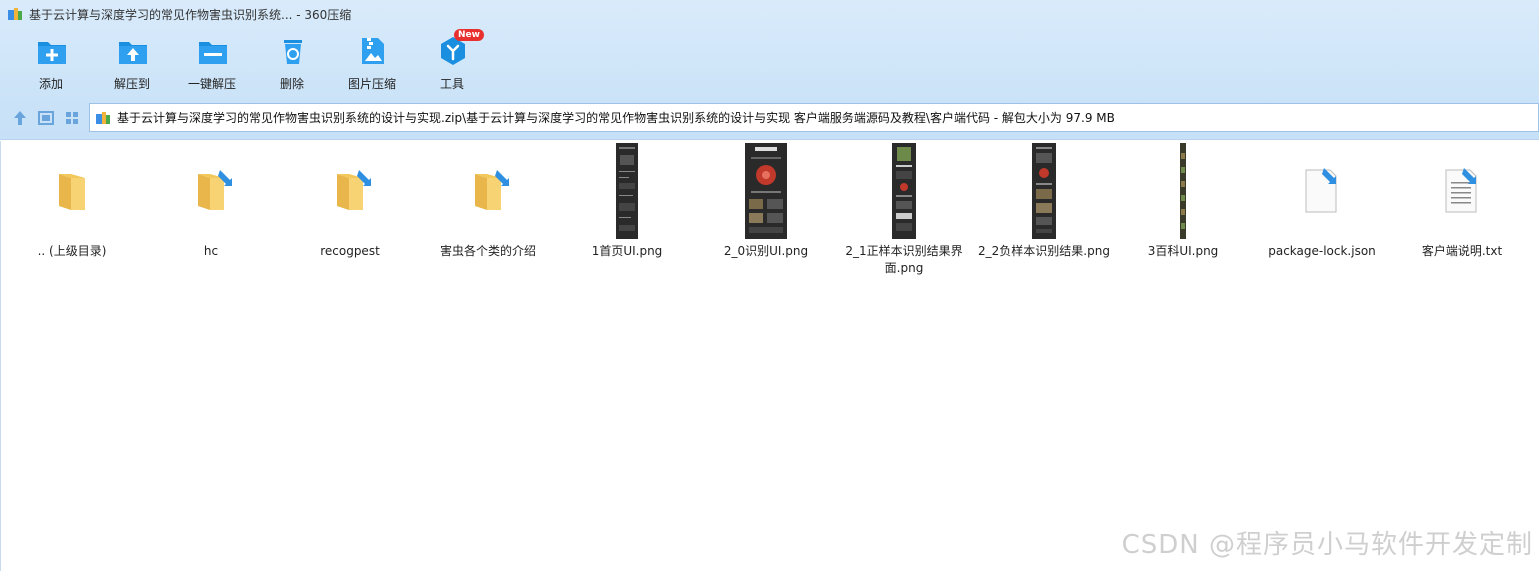 The width and height of the screenshot is (1539, 571). Describe the element at coordinates (211, 251) in the screenshot. I see `file-name: hc` at that location.